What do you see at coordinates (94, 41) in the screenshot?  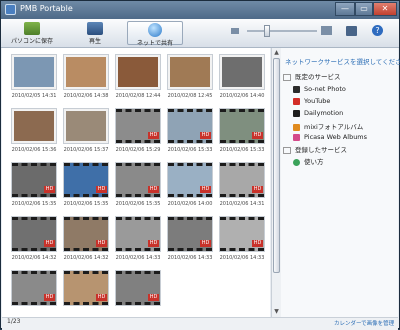 I see `play-label: 再生` at bounding box center [94, 41].